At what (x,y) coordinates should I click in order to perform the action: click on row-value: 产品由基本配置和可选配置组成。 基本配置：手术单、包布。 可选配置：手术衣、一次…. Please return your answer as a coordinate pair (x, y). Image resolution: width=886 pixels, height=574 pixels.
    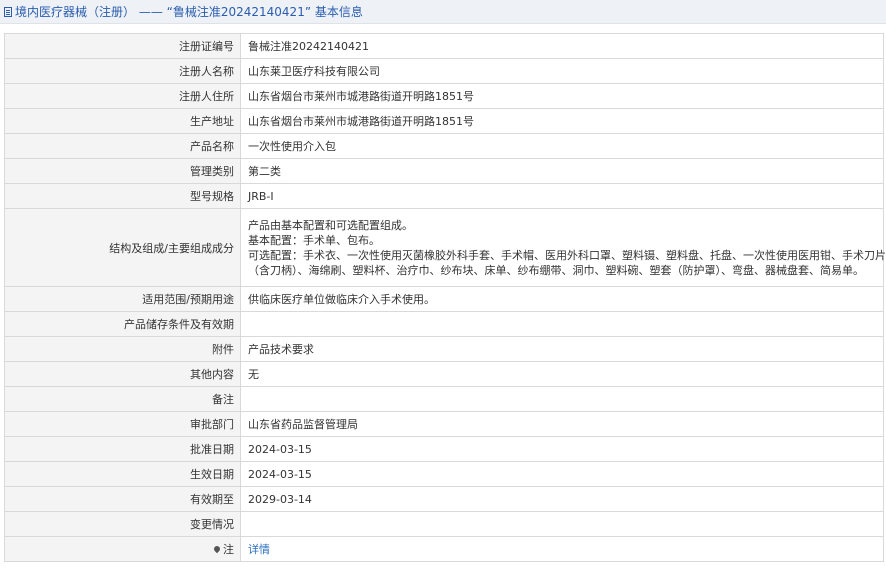
    Looking at the image, I should click on (563, 247).